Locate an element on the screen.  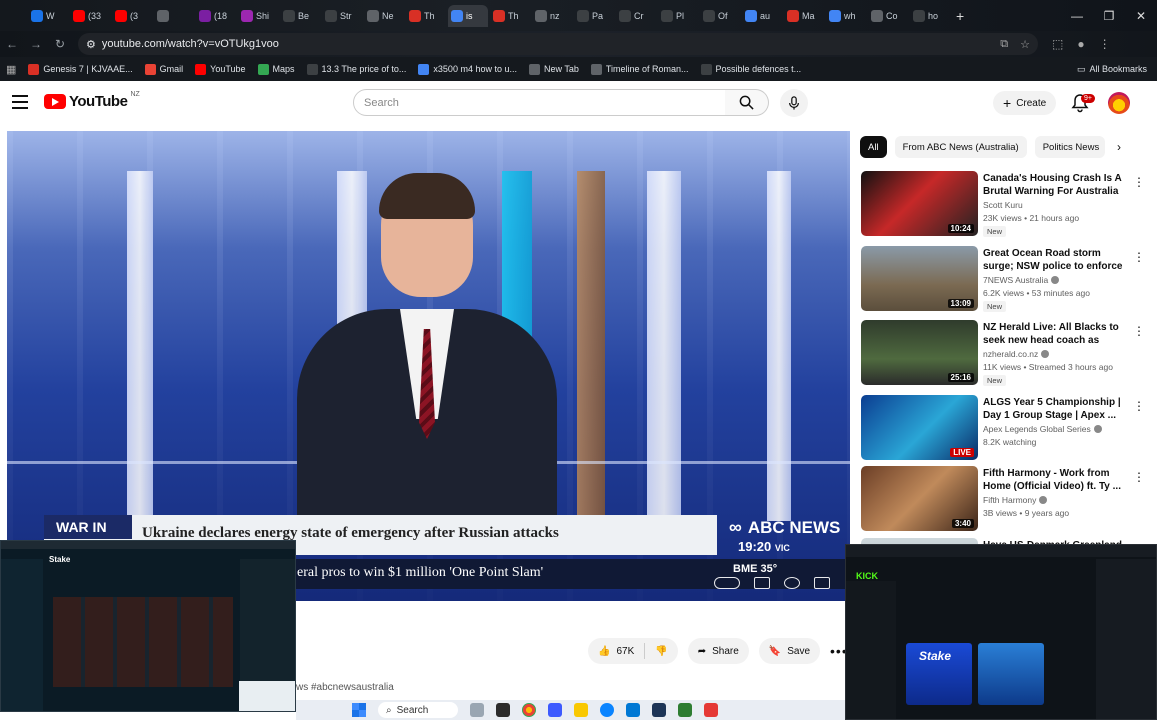
forward-button: → is located at coordinates (36, 44).